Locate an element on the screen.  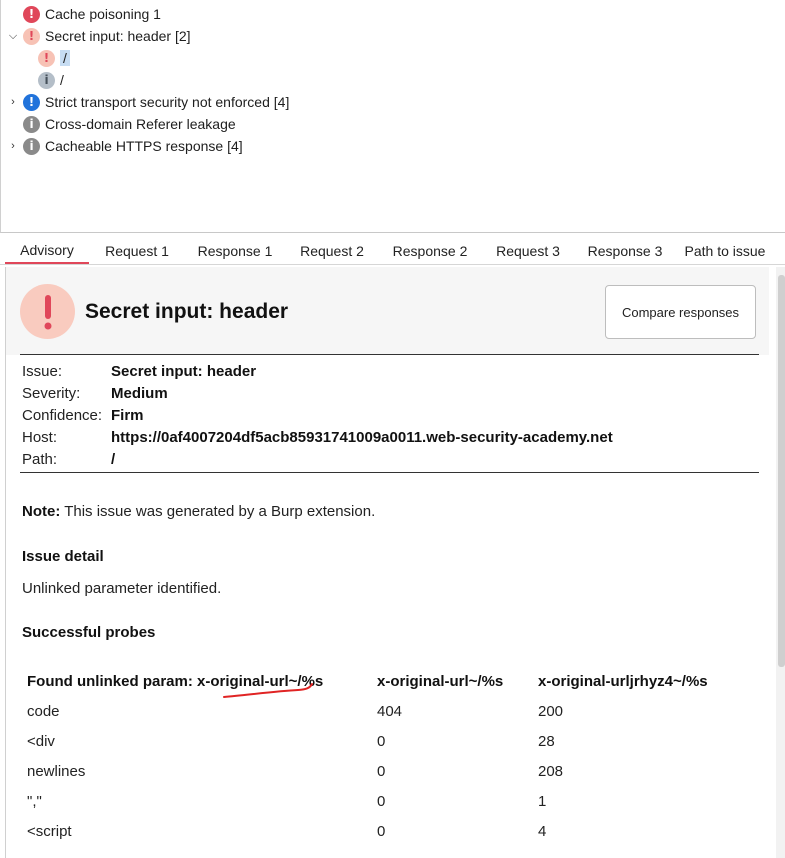
tab-advisory: Advisory is located at coordinates (47, 250).